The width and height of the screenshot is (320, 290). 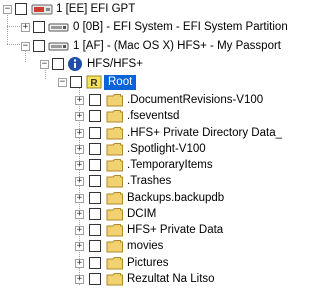 I want to click on tree-node-folder: + Rezultat Na Litso, so click(x=136, y=279).